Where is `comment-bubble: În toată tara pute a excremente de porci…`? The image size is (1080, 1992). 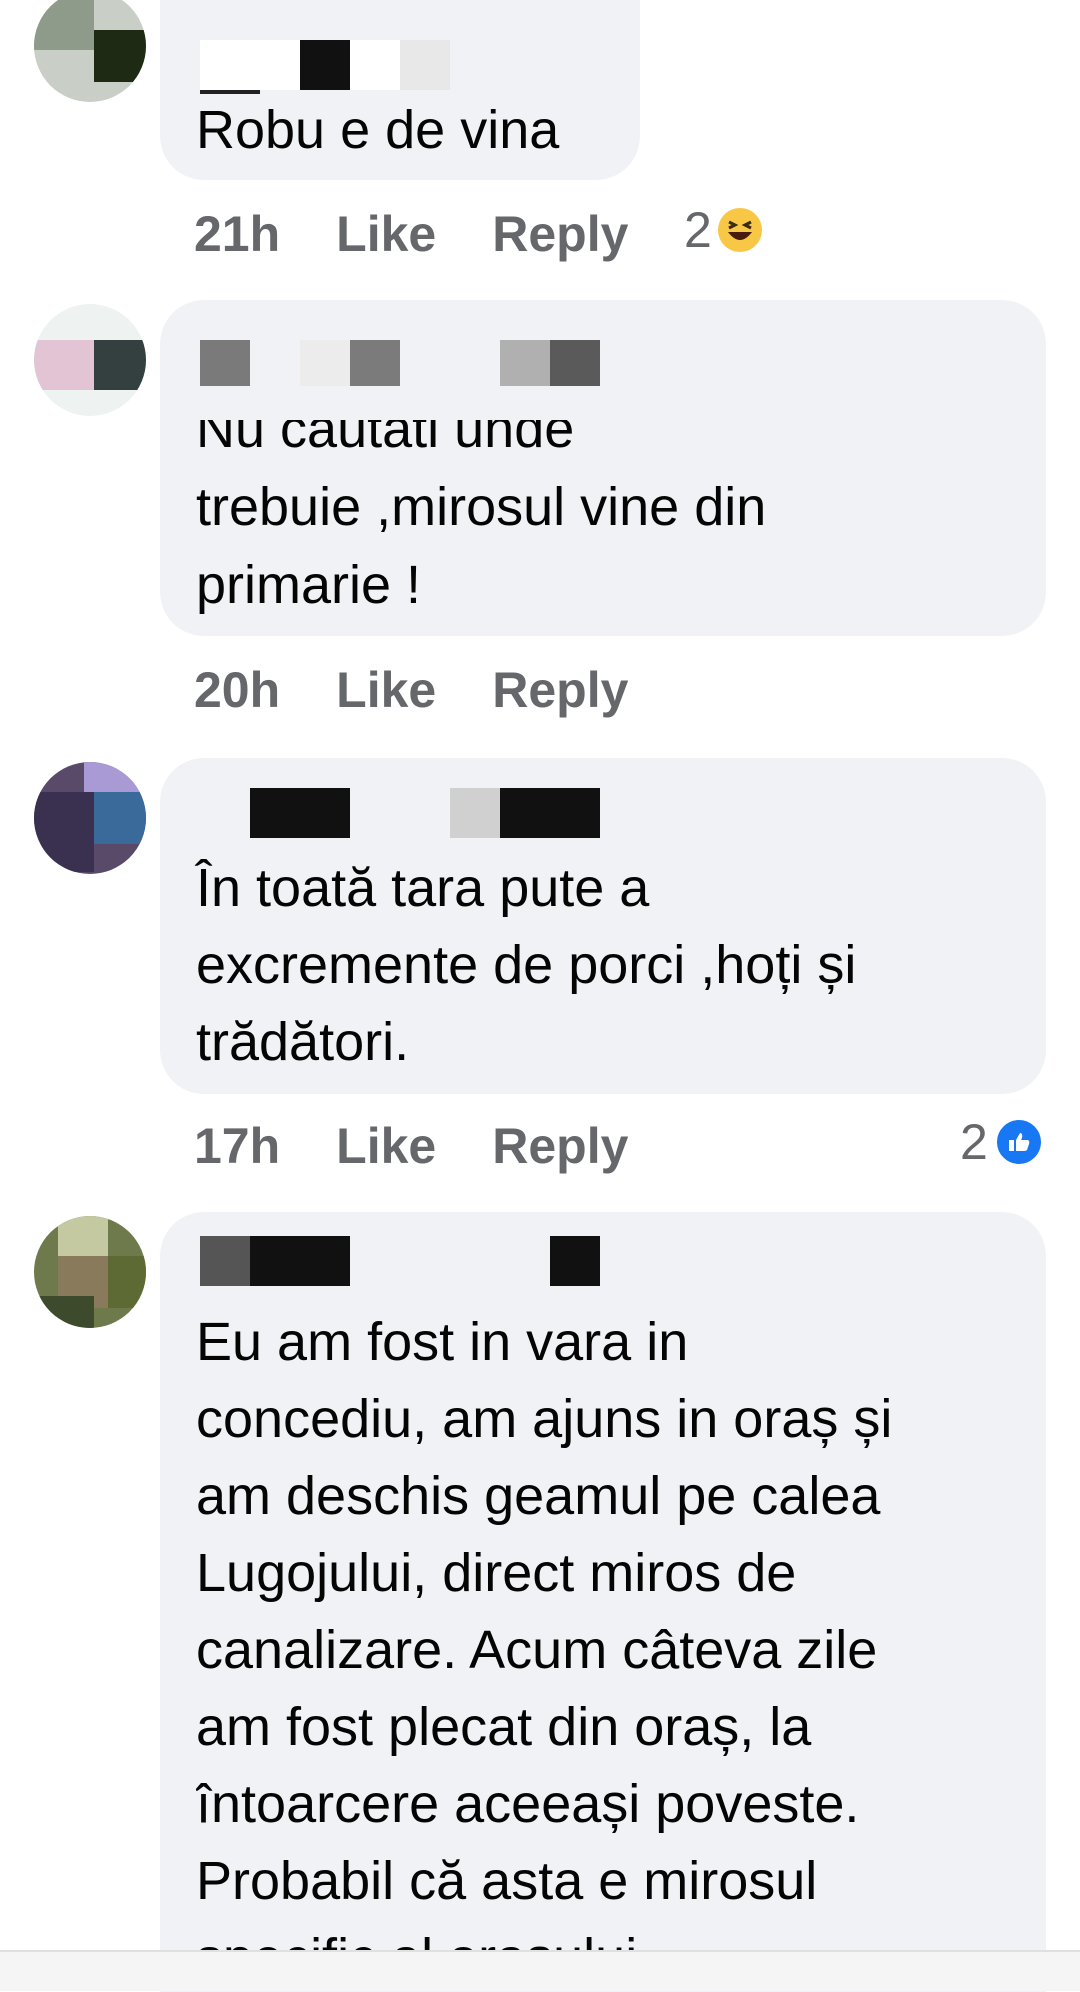 comment-bubble: În toată tara pute a excremente de porci… is located at coordinates (603, 926).